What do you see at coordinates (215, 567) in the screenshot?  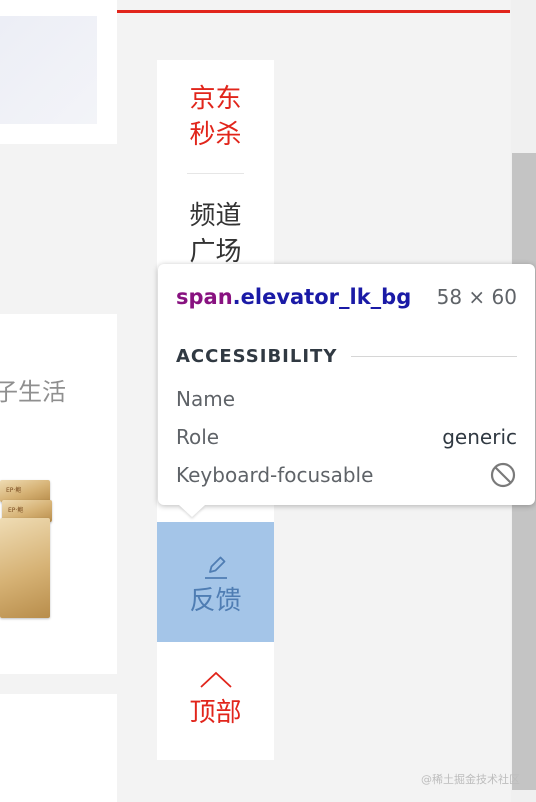 I see `pencil-icon` at bounding box center [215, 567].